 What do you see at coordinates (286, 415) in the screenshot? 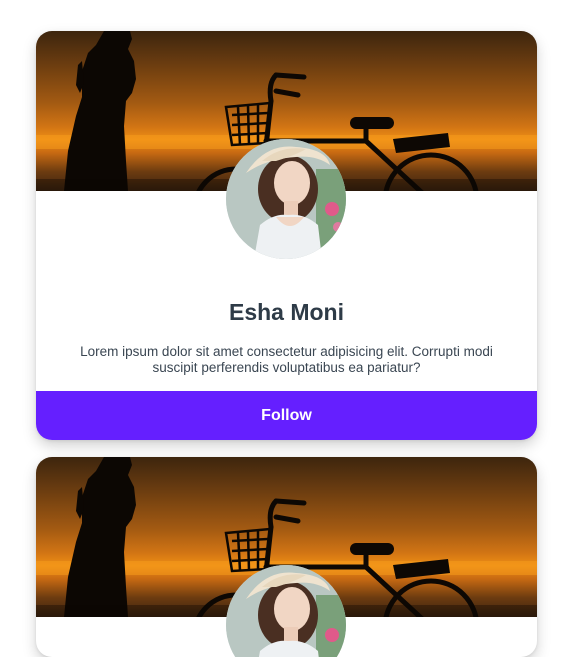
I see `follow-button: Follow` at bounding box center [286, 415].